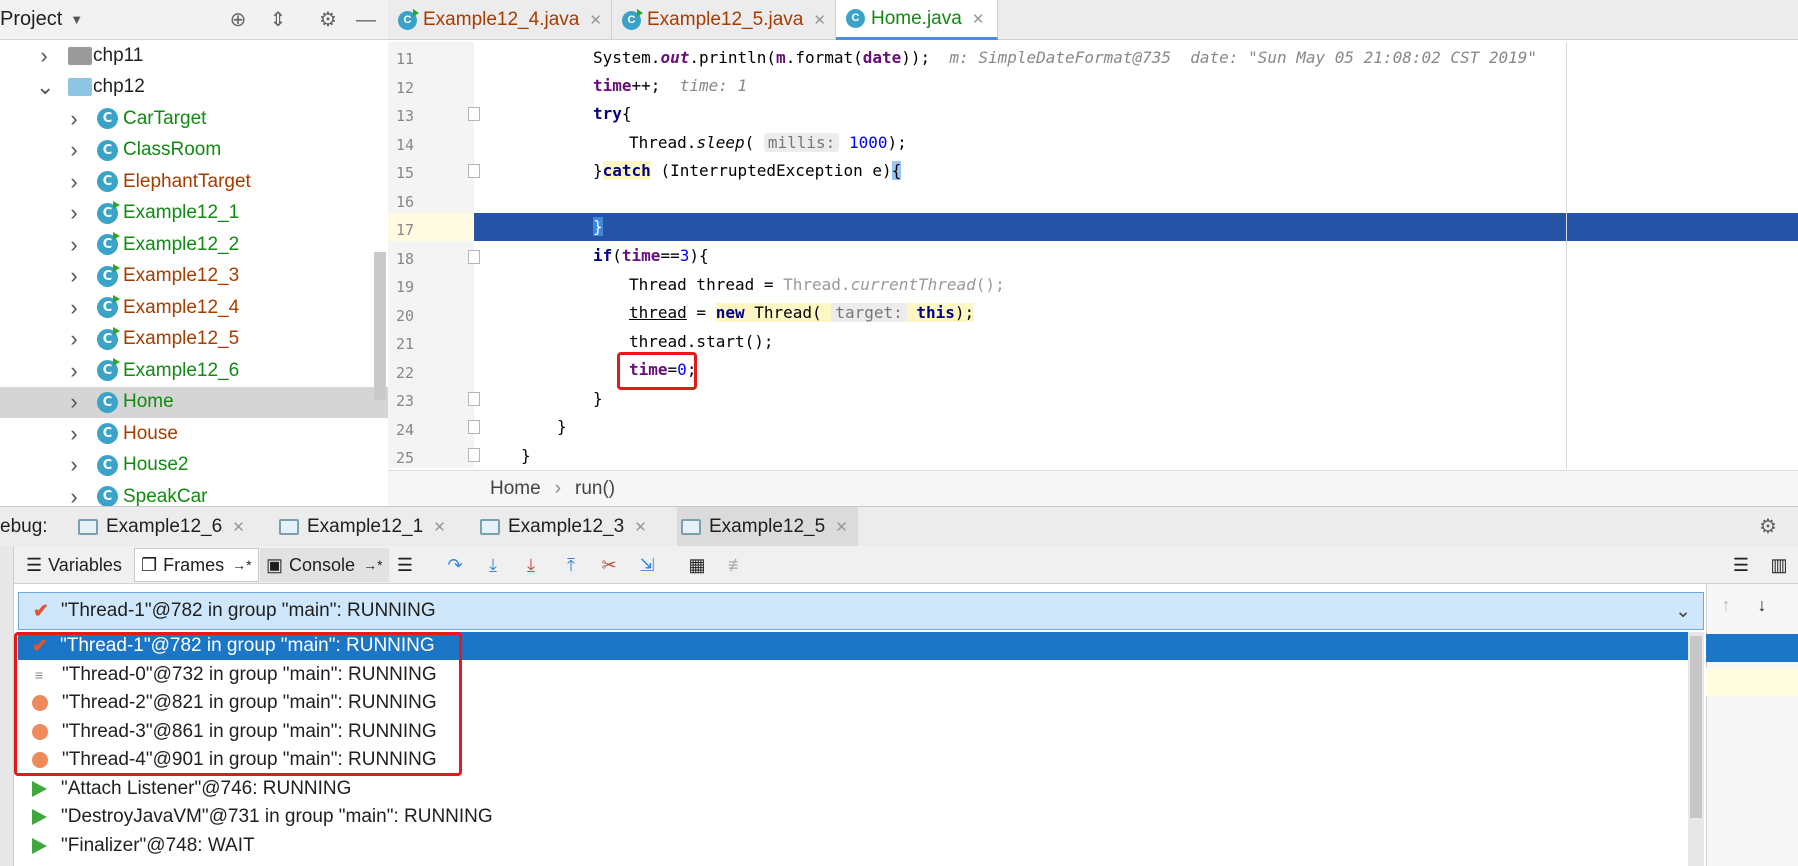 The width and height of the screenshot is (1798, 866). Describe the element at coordinates (404, 372) in the screenshot. I see `line-number: 22` at that location.